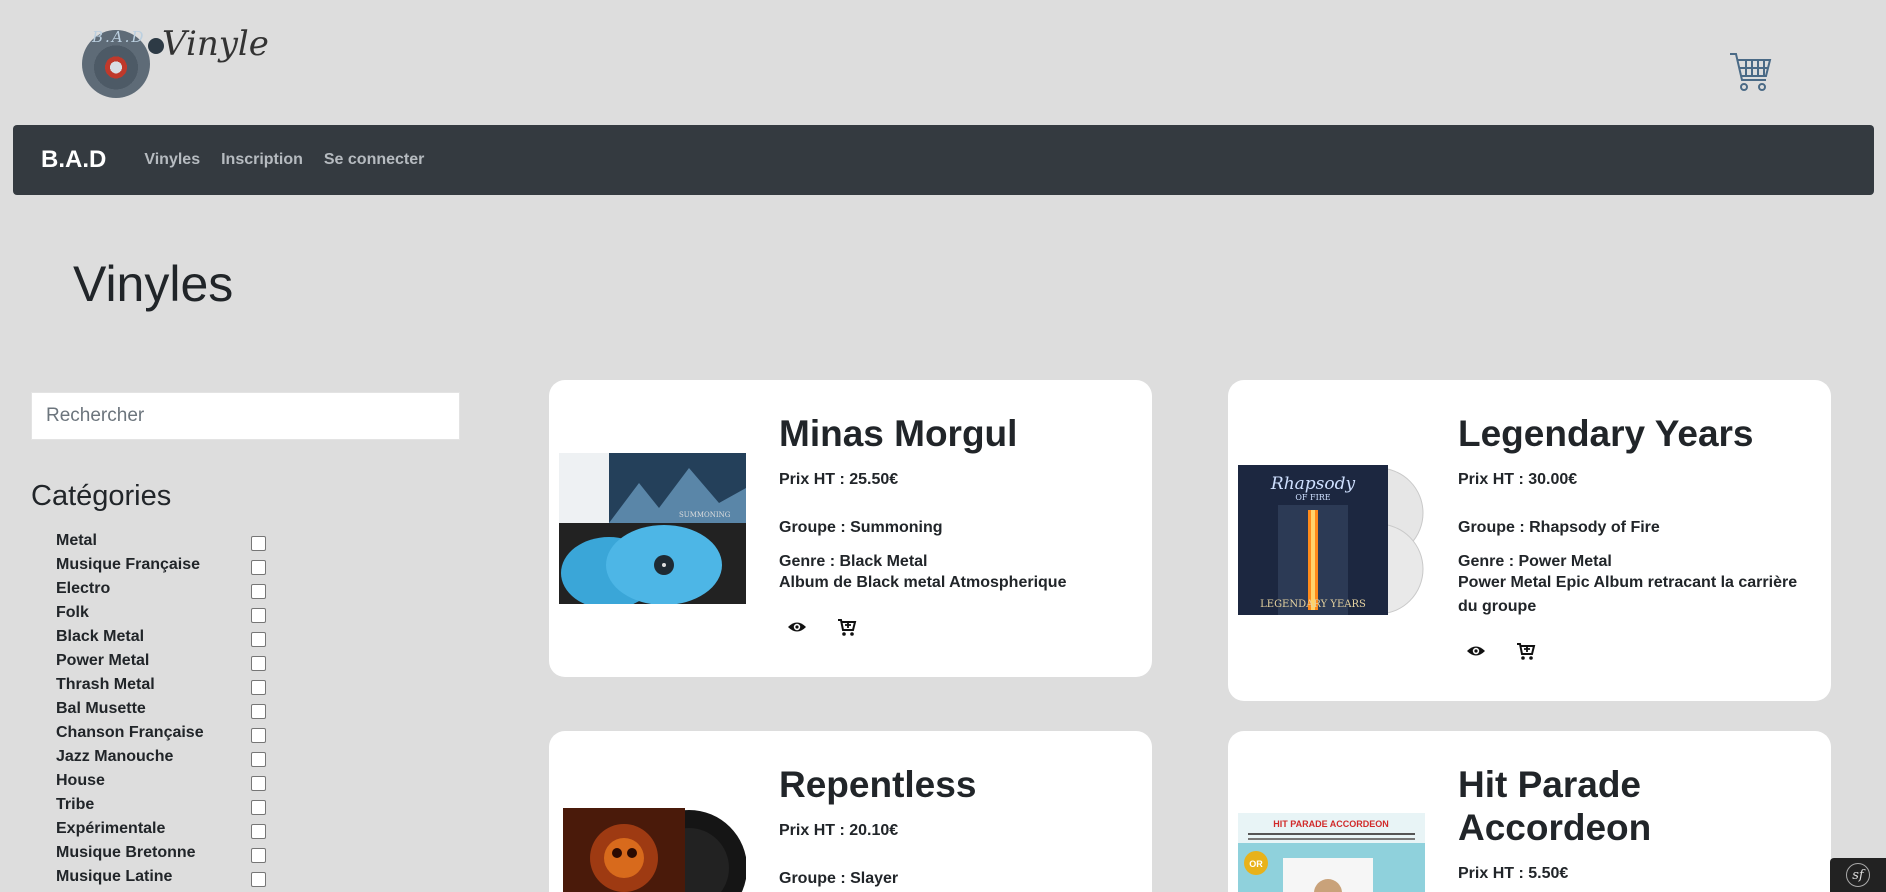  What do you see at coordinates (161, 661) in the screenshot?
I see `category-item: Power Metal` at bounding box center [161, 661].